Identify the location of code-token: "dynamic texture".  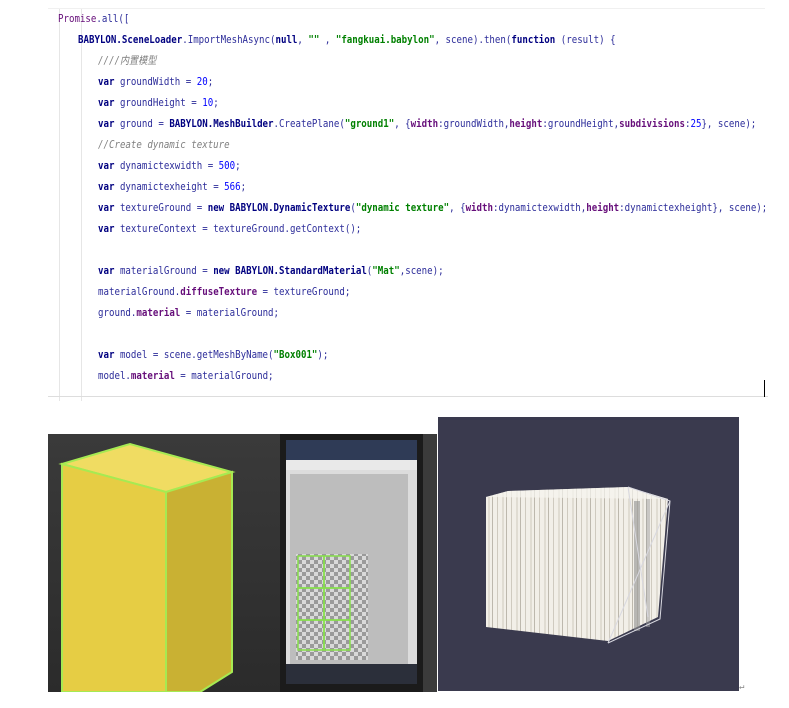
(402, 208).